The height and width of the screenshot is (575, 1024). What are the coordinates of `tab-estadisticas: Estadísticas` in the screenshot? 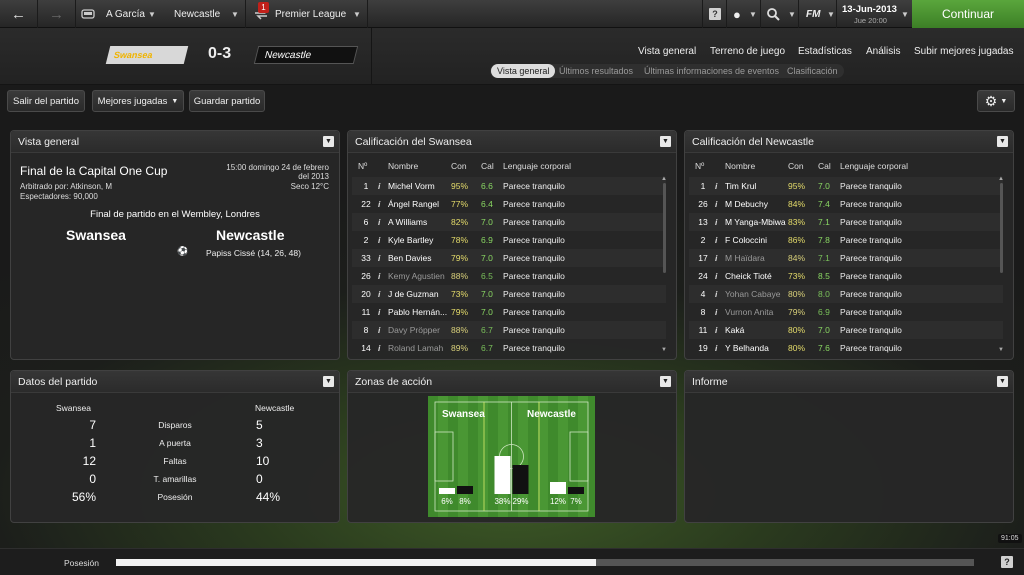 It's located at (825, 51).